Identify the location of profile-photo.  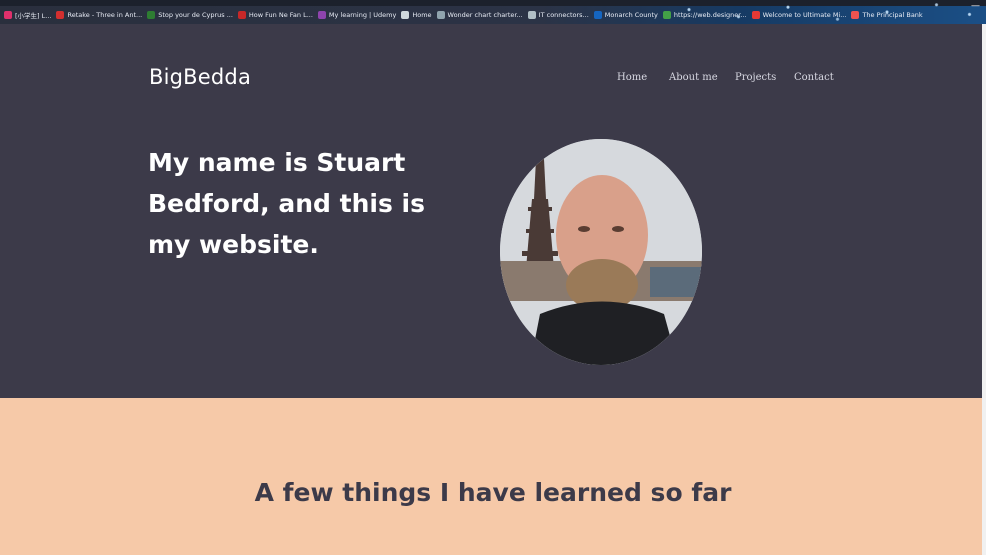
(601, 252).